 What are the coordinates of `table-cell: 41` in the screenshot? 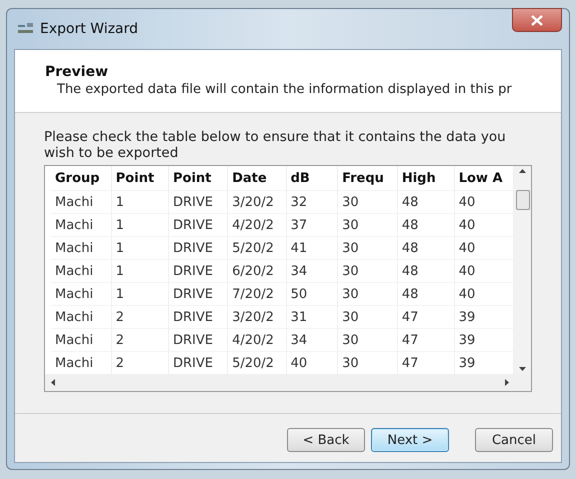 It's located at (312, 248).